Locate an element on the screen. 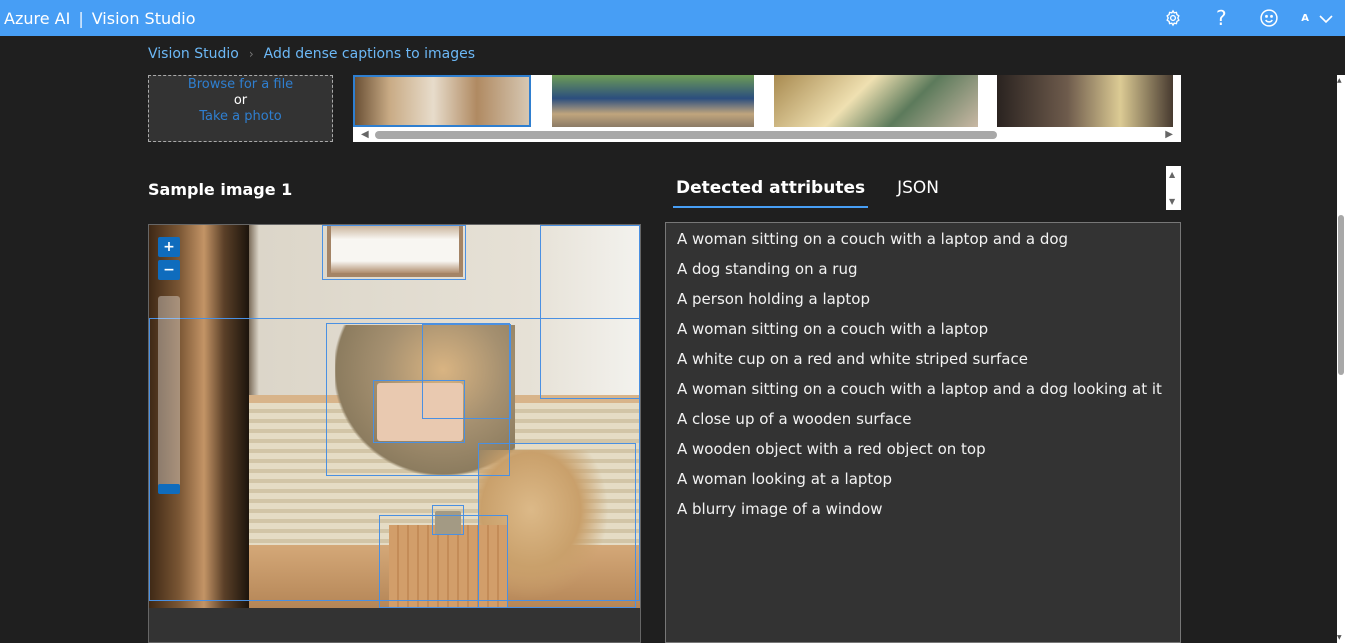 This screenshot has height=643, width=1345. breadcrumb-dense-captions: Add dense captions to images is located at coordinates (369, 54).